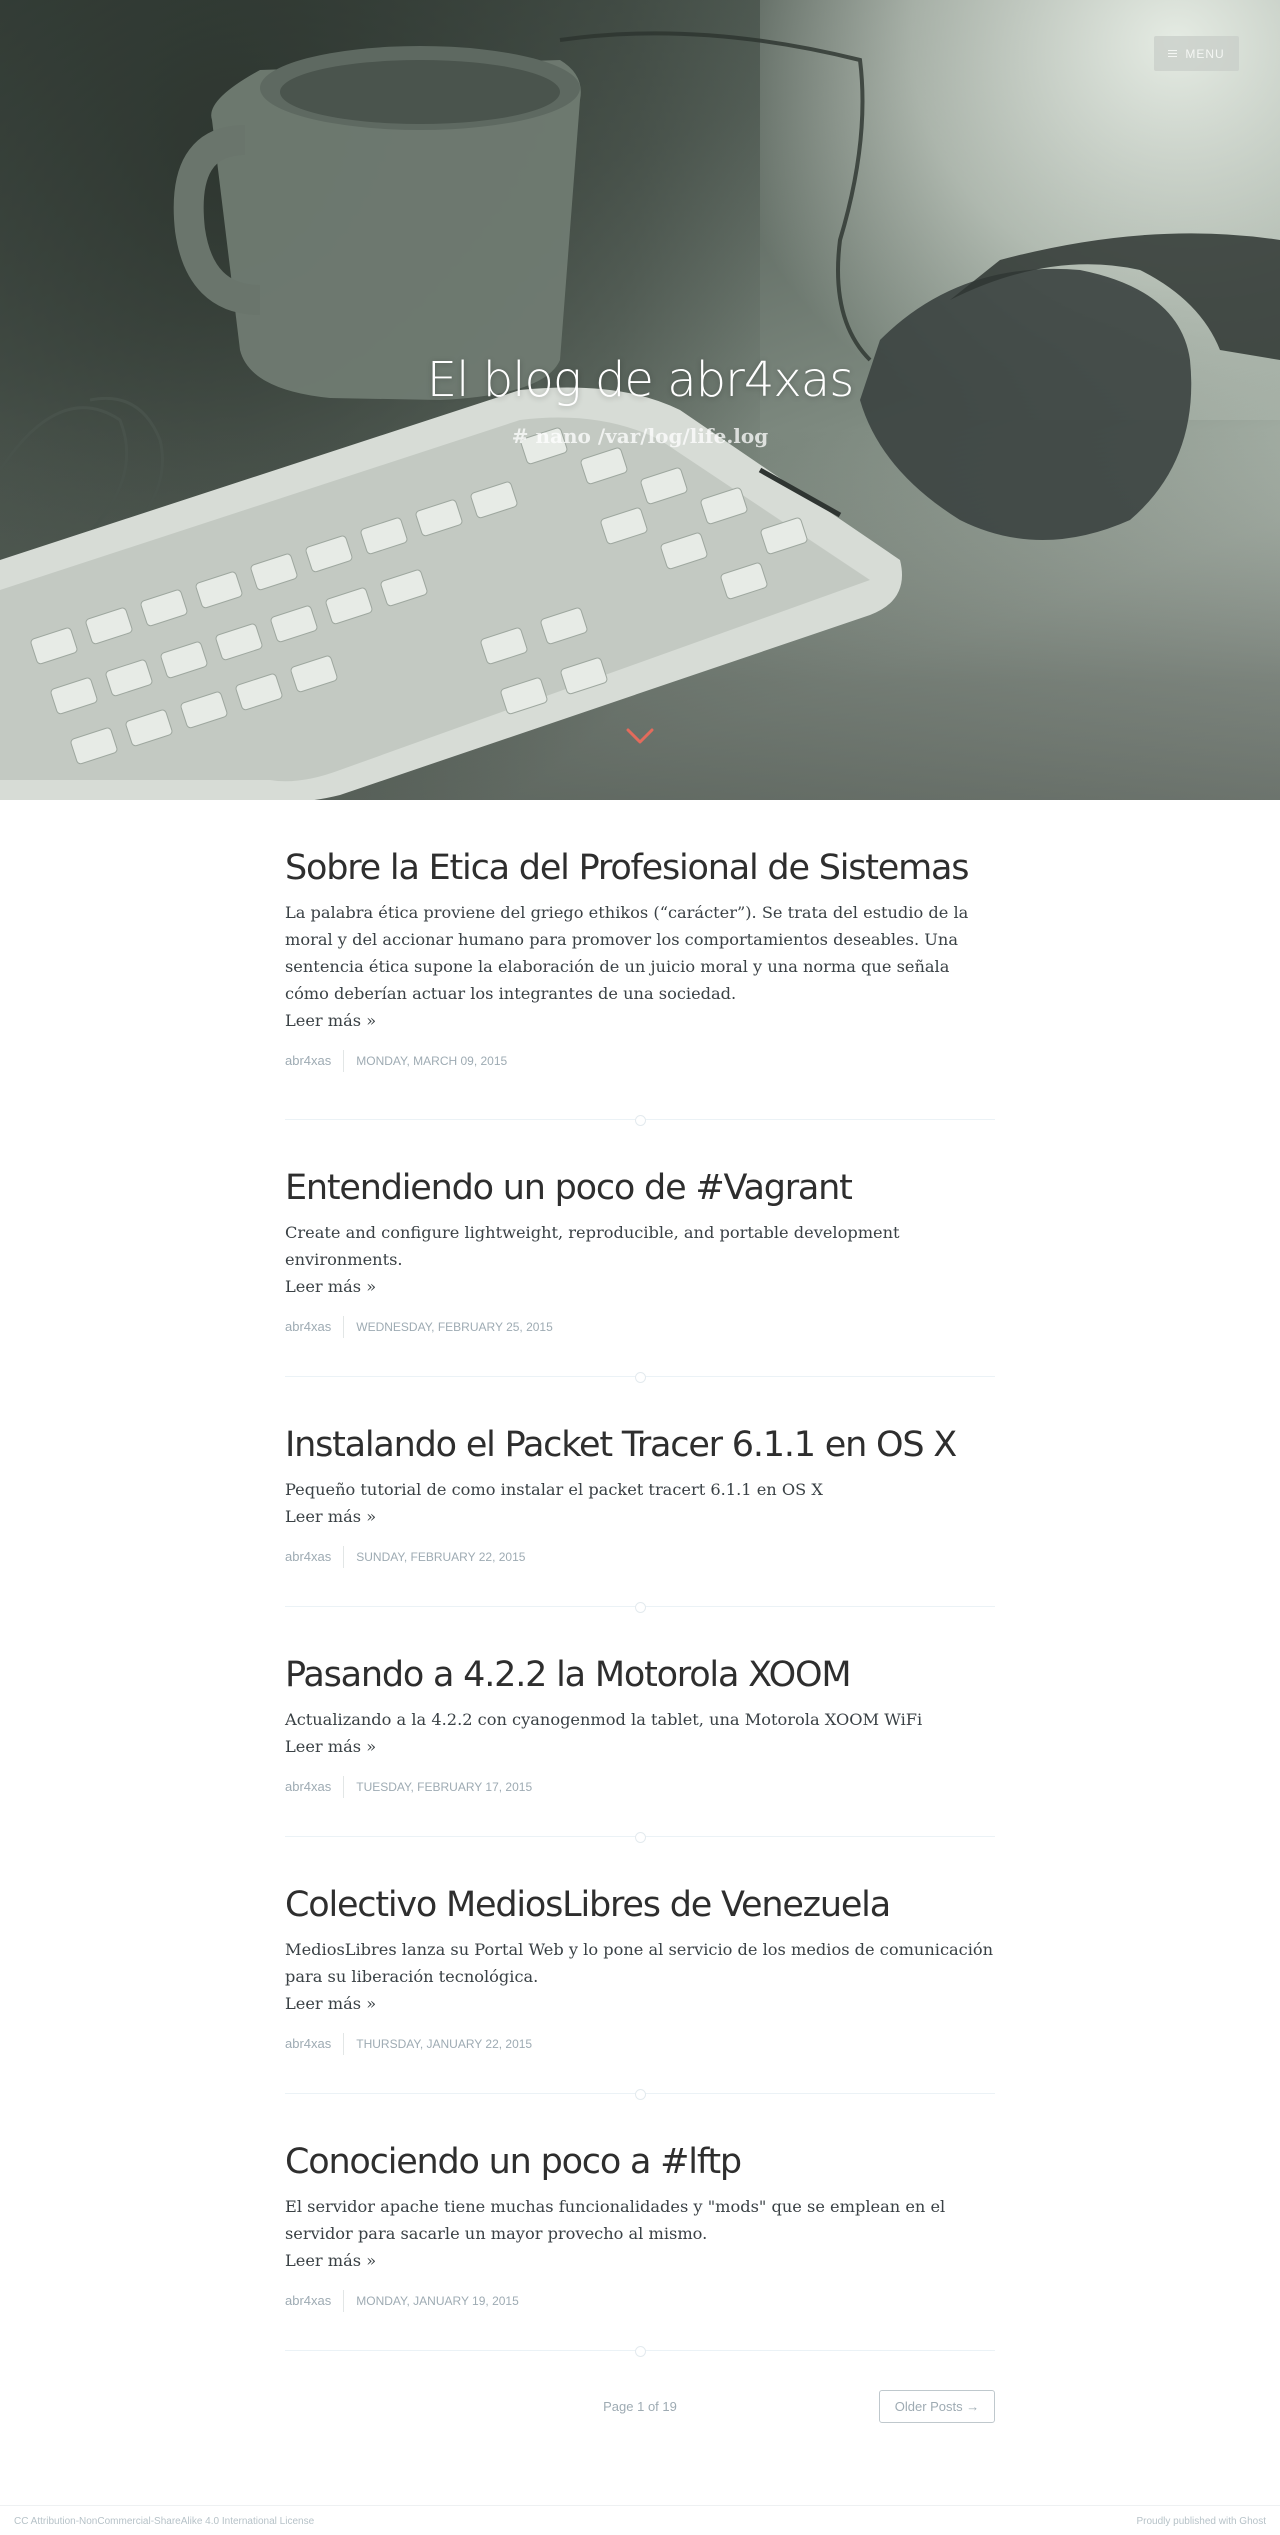 This screenshot has width=1280, height=2535. What do you see at coordinates (1173, 53) in the screenshot?
I see `hamburger-icon` at bounding box center [1173, 53].